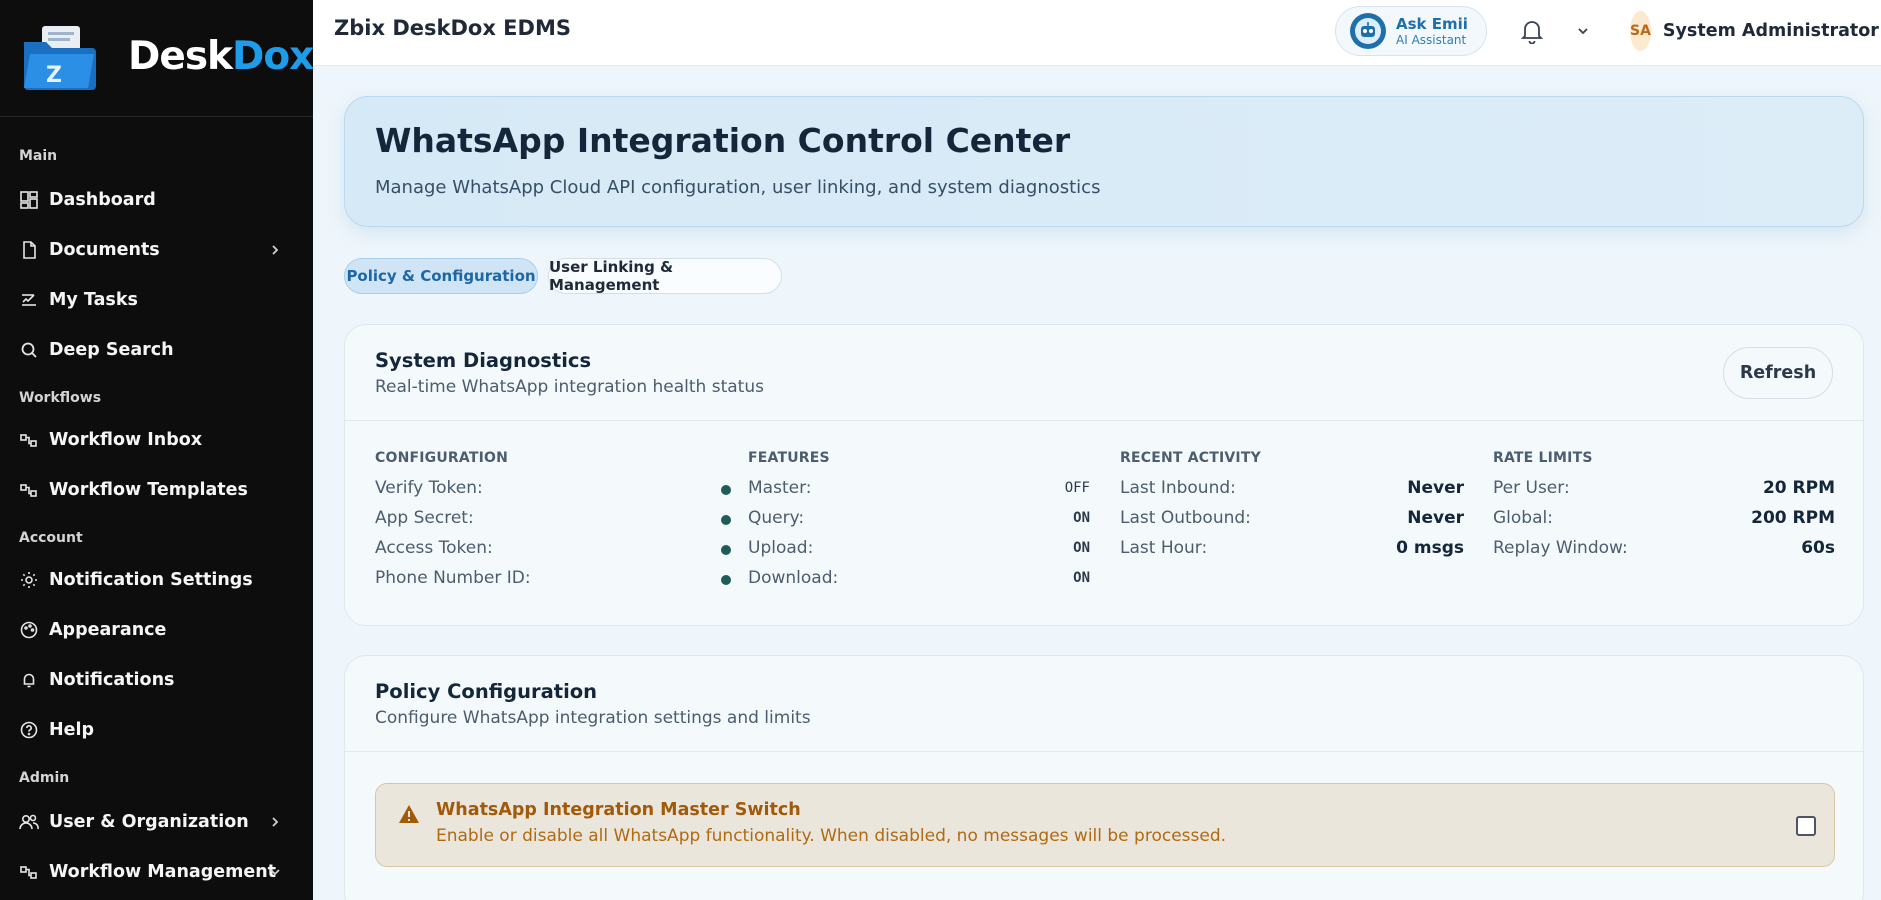  What do you see at coordinates (442, 458) in the screenshot?
I see `column-heading: CONFIGURATION` at bounding box center [442, 458].